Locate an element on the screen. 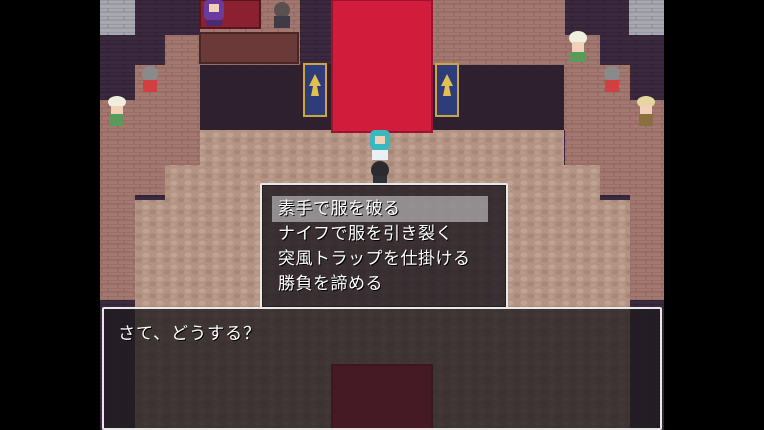  choice-menu: 素手で服を破る ナイフで服を引き裂く 突風トラップを仕掛ける 勝負を諦める is located at coordinates (384, 246).